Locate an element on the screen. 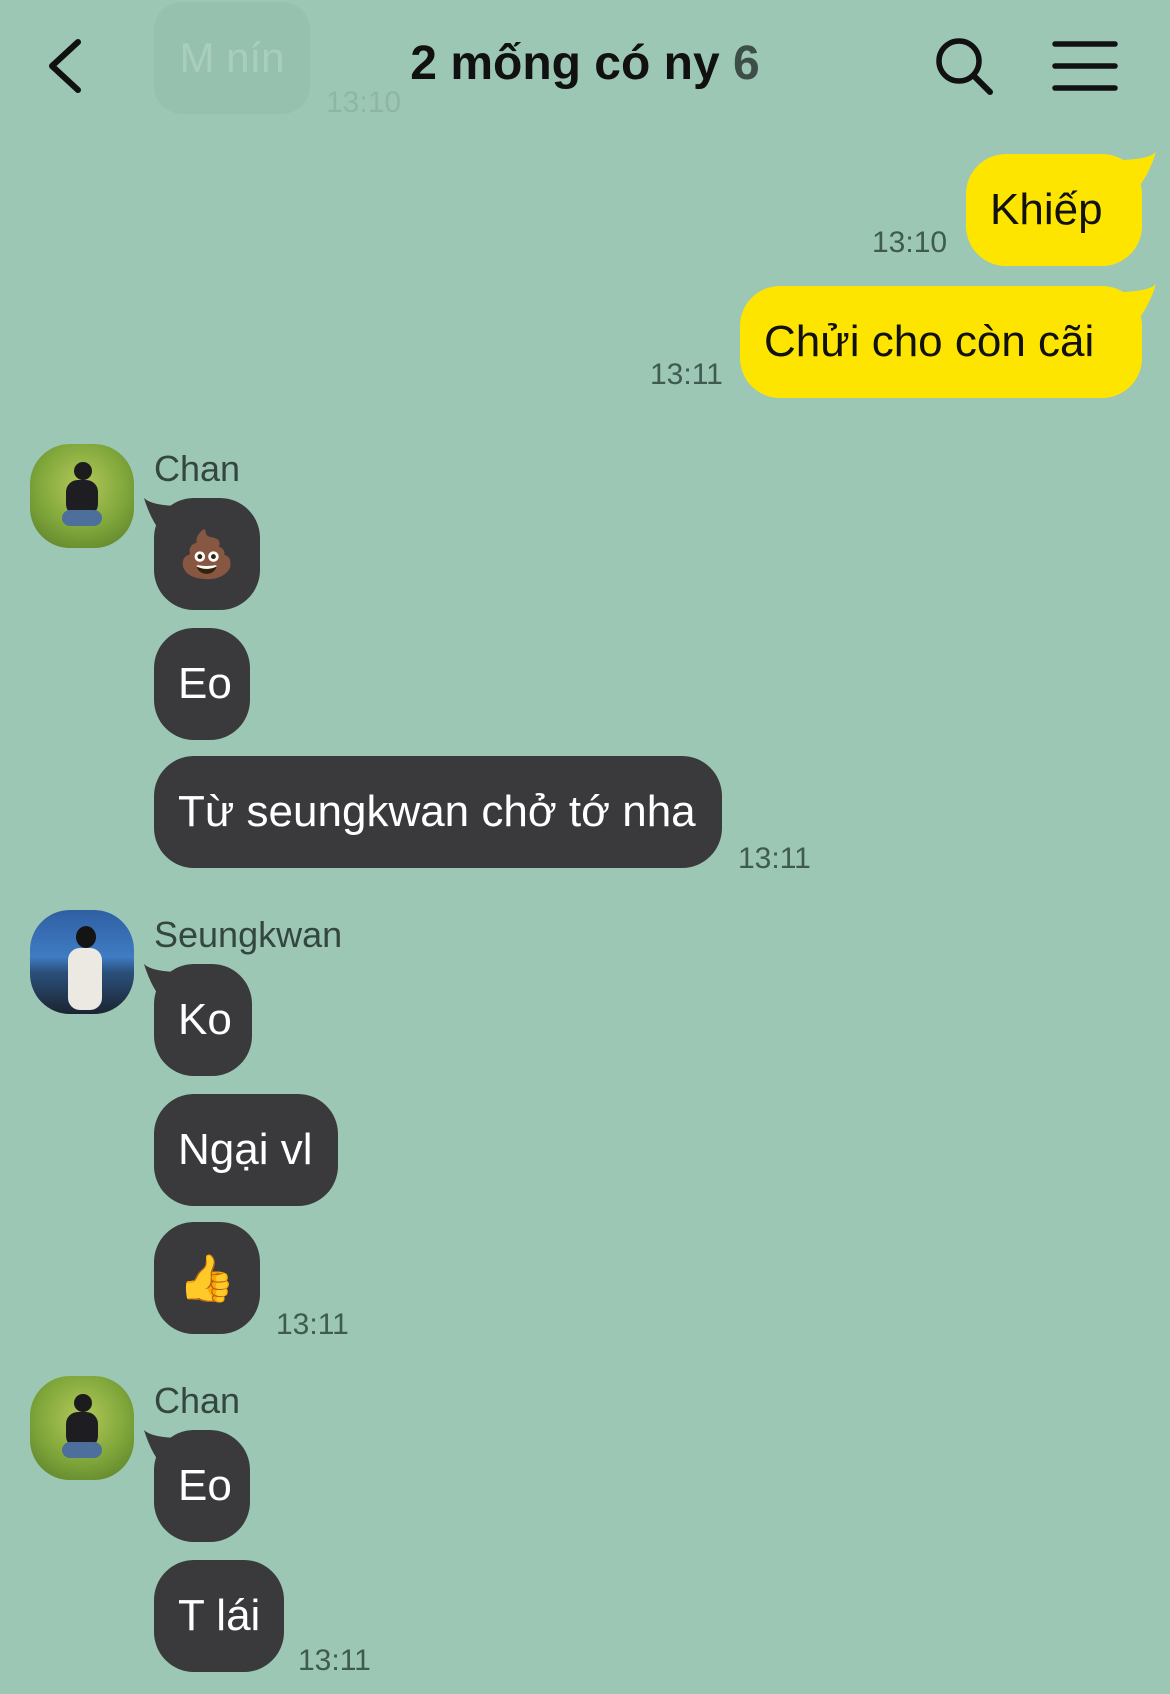 Image resolution: width=1170 pixels, height=1694 pixels. menu-button is located at coordinates (1085, 66).